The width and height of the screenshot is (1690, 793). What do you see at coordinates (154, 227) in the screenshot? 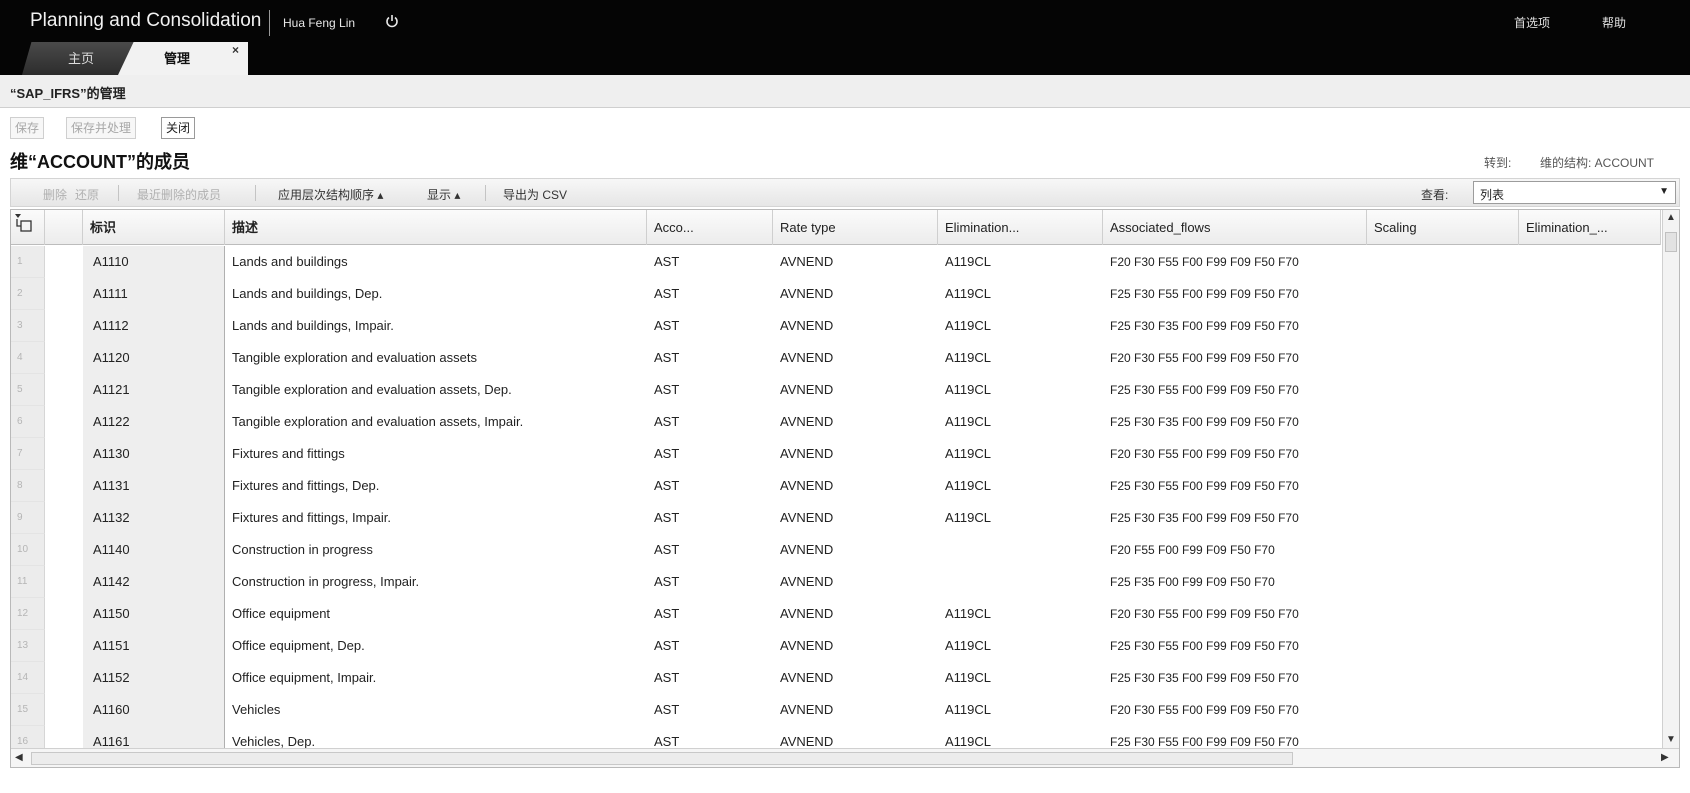
I see `column-header-id: 标识` at bounding box center [154, 227].